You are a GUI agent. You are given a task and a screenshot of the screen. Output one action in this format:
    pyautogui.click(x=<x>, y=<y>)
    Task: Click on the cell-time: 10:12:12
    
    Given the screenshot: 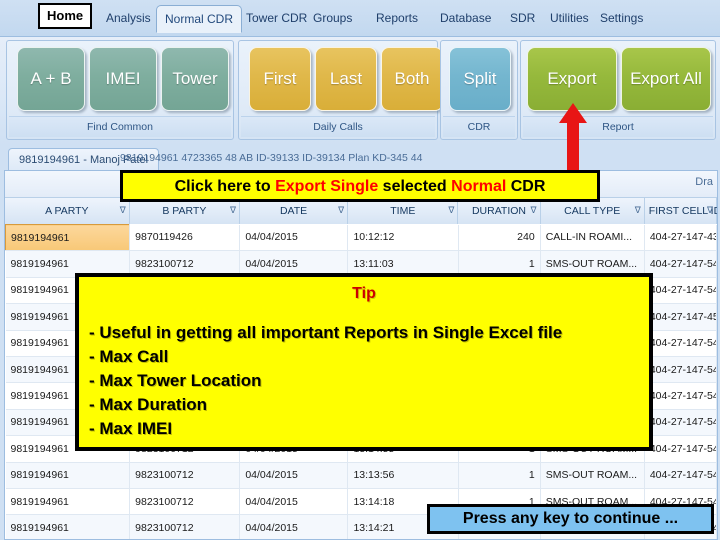 What is the action you would take?
    pyautogui.click(x=403, y=238)
    